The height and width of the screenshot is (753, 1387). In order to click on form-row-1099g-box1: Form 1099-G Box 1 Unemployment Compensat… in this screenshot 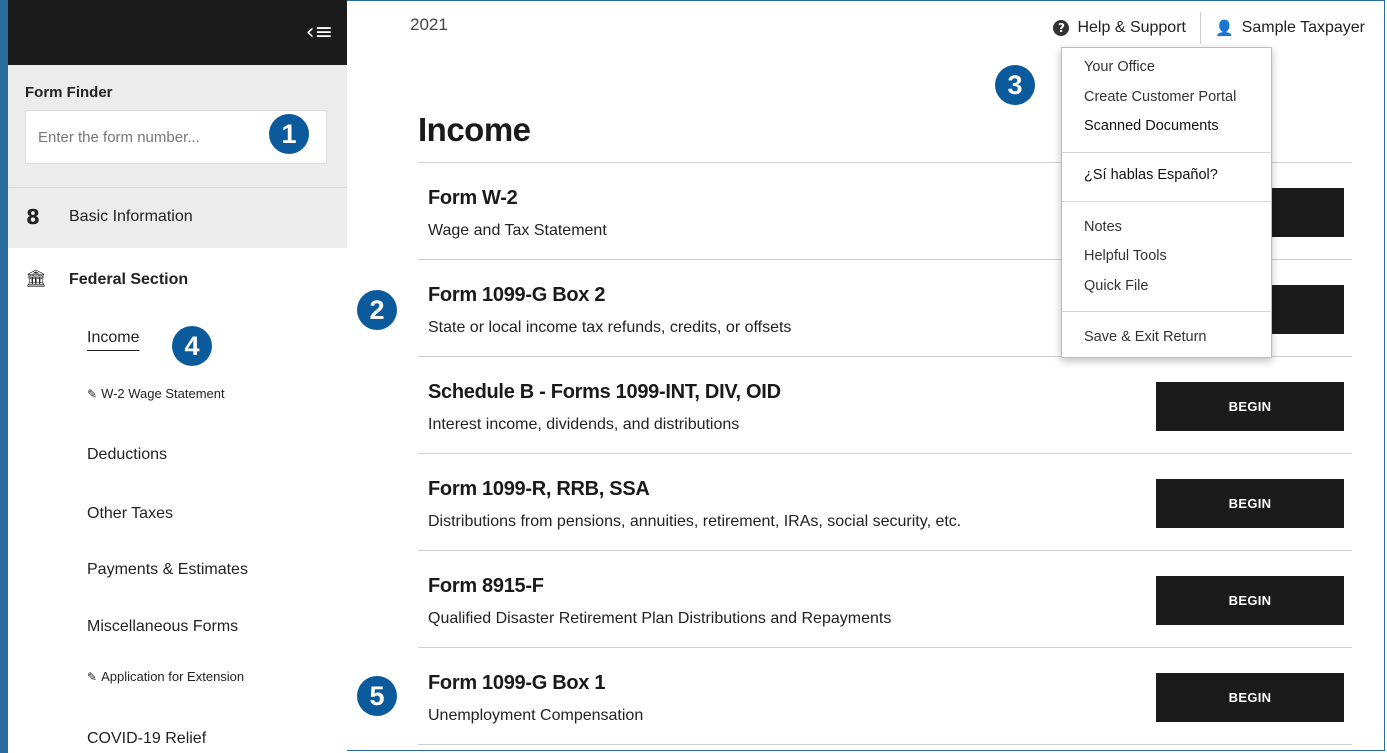, I will do `click(885, 696)`.